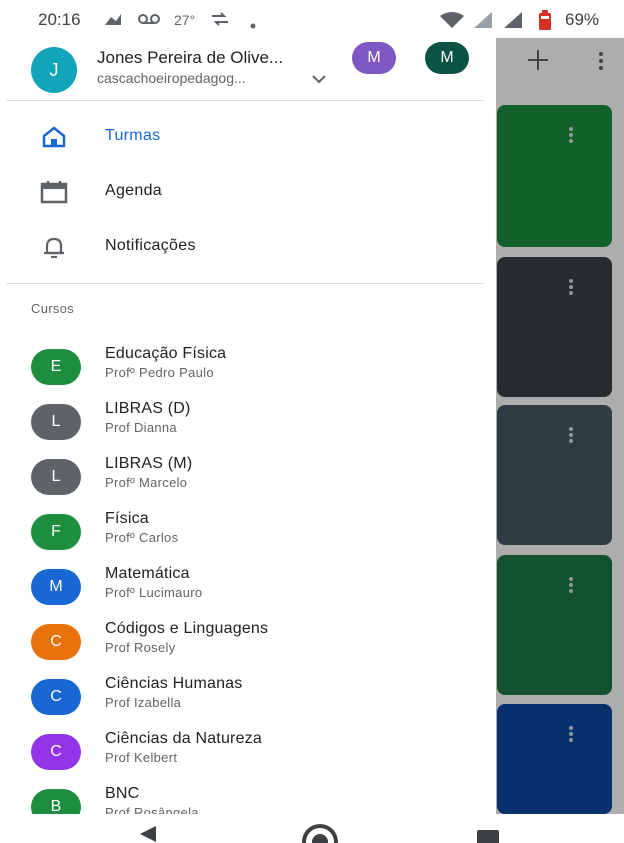 The height and width of the screenshot is (843, 624). Describe the element at coordinates (240, 247) in the screenshot. I see `nav-item-notificacoes: Notificações` at that location.